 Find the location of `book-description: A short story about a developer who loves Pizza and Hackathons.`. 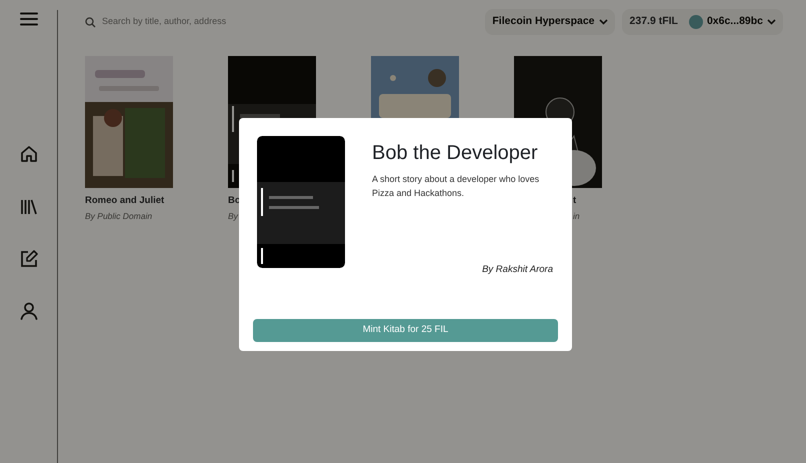

book-description: A short story about a developer who loves Pizza and Hackathons. is located at coordinates (456, 186).